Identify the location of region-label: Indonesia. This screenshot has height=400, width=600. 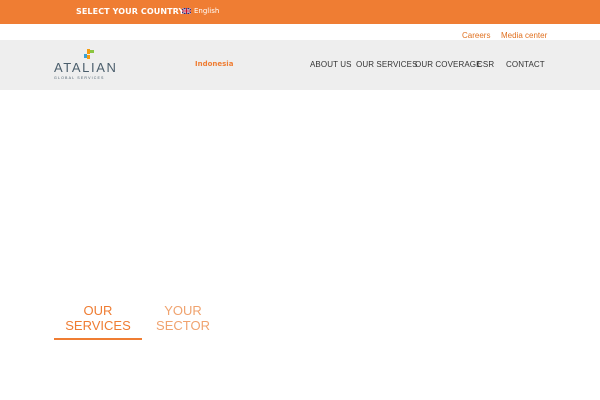
(214, 64).